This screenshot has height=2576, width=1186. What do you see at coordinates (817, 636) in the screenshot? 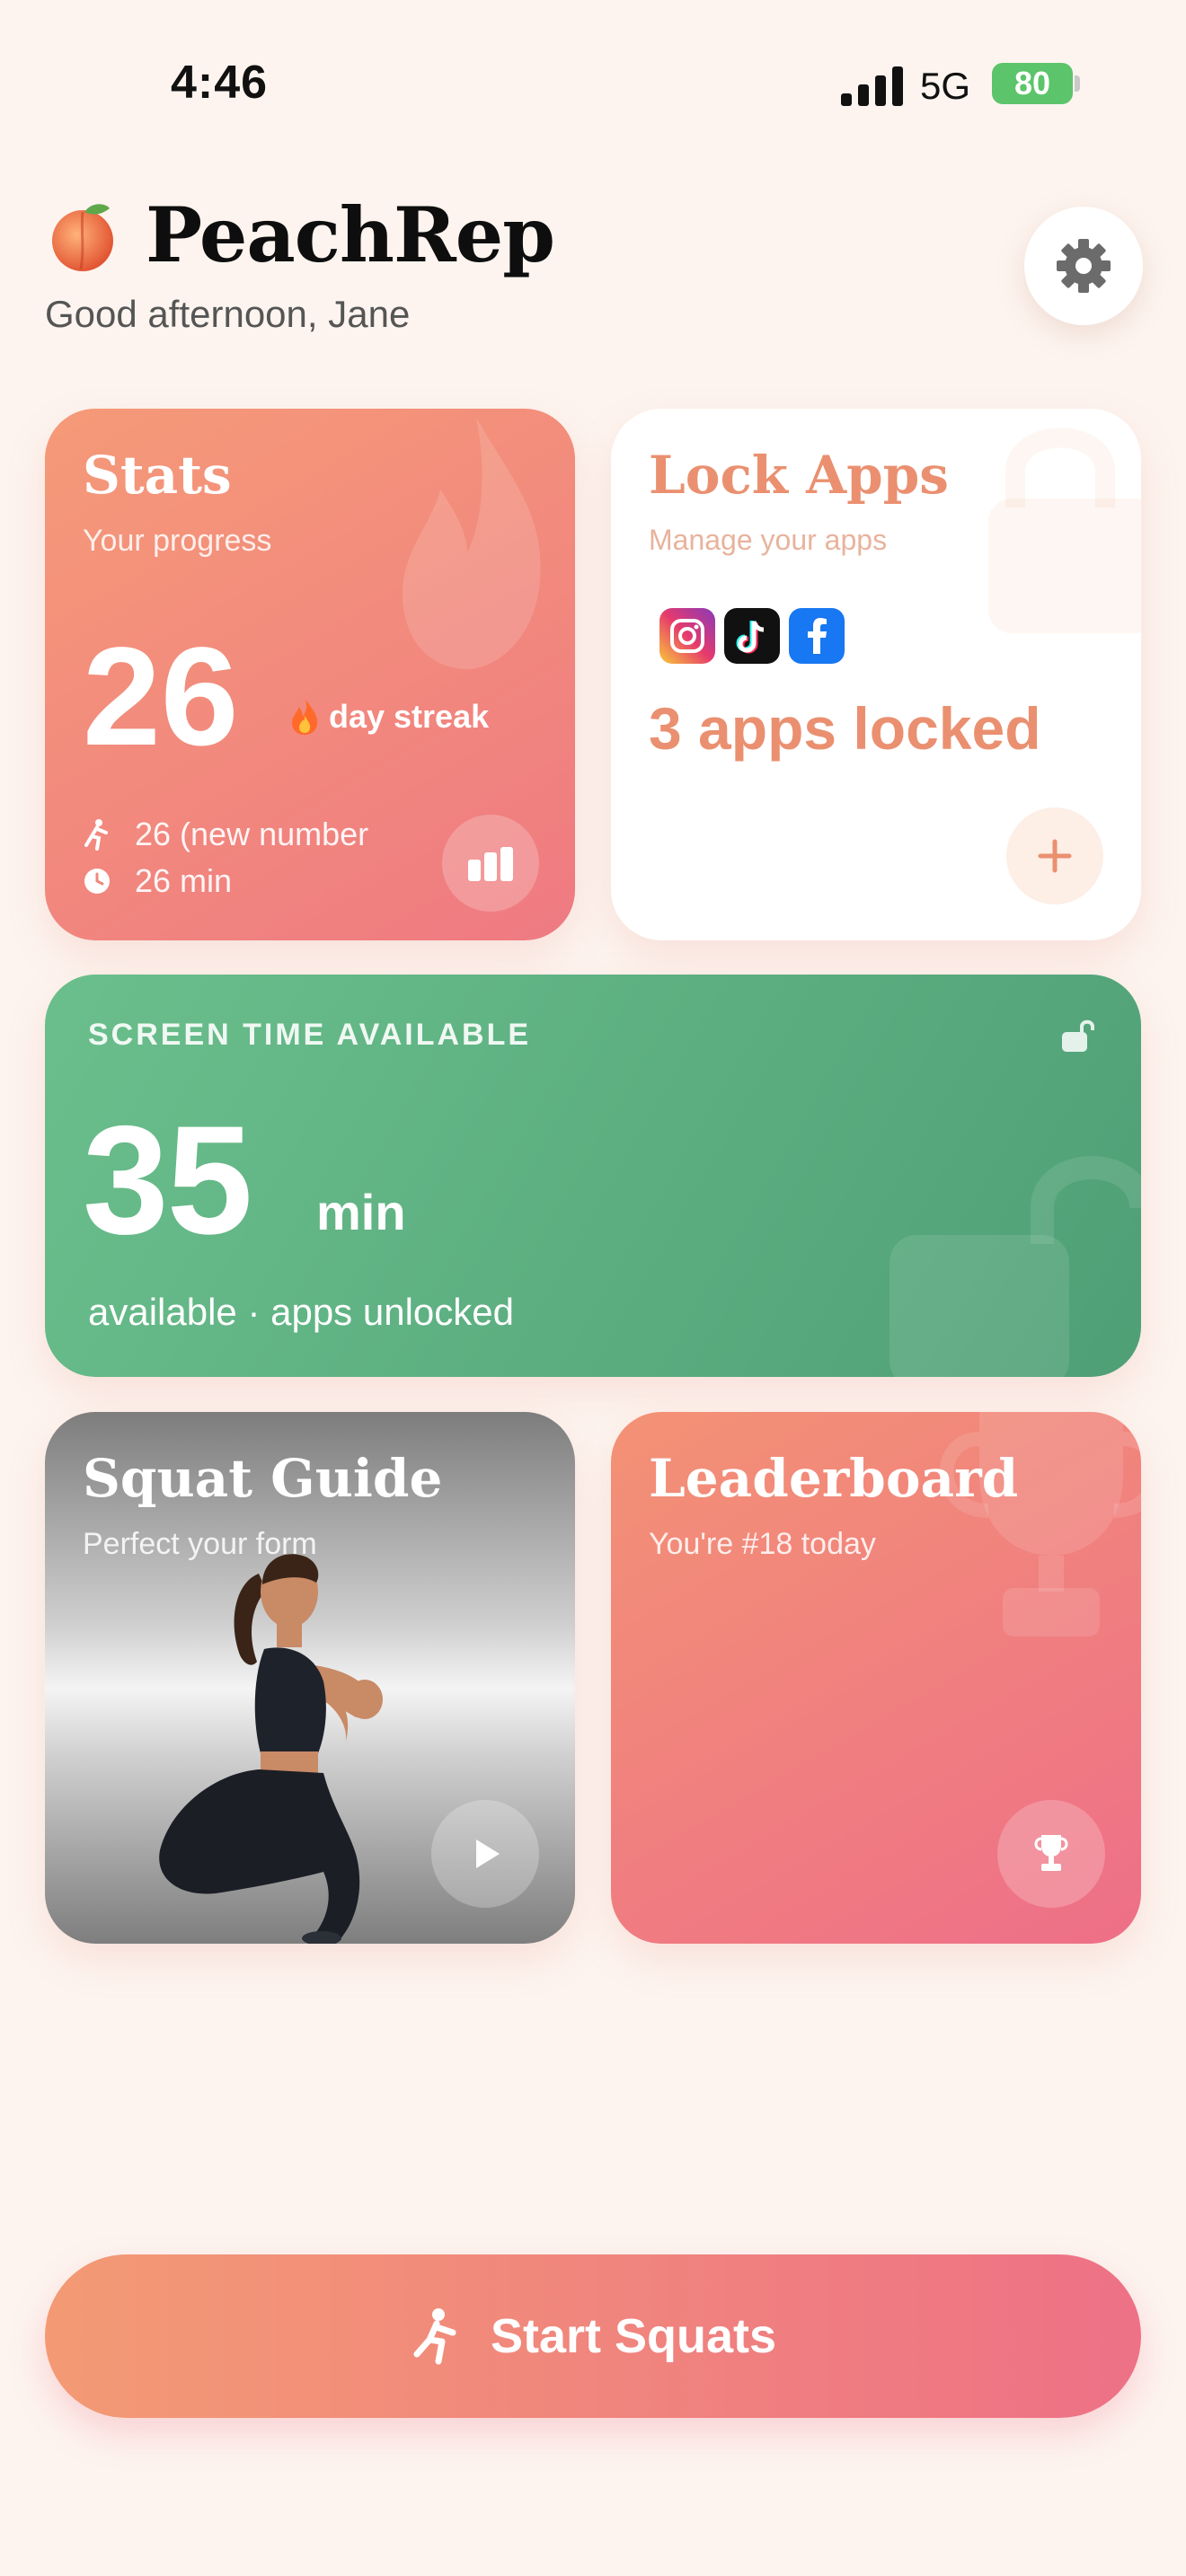
I see `facebook-icon` at bounding box center [817, 636].